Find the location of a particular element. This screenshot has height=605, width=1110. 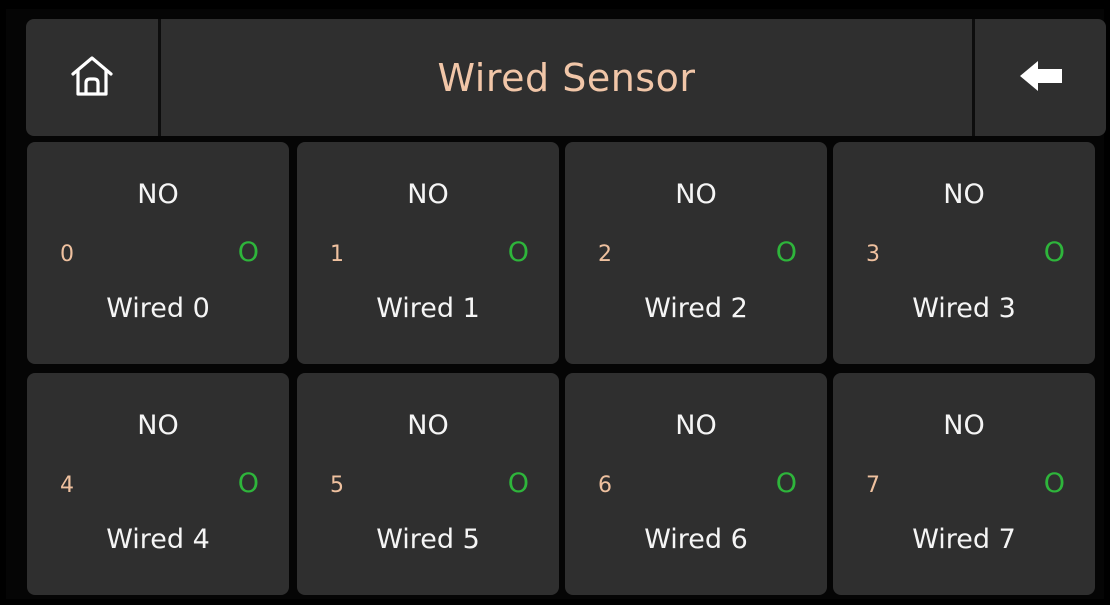

back-button is located at coordinates (1040, 77).